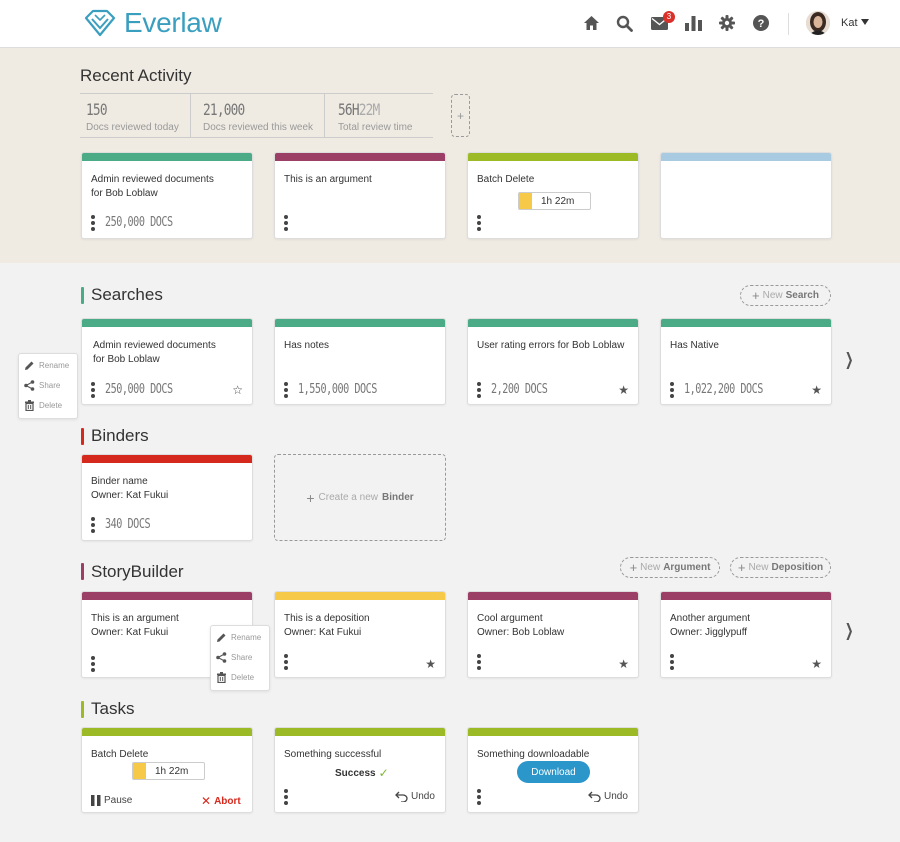 This screenshot has width=900, height=842. Describe the element at coordinates (554, 201) in the screenshot. I see `progress-timer: 1h 22m` at that location.